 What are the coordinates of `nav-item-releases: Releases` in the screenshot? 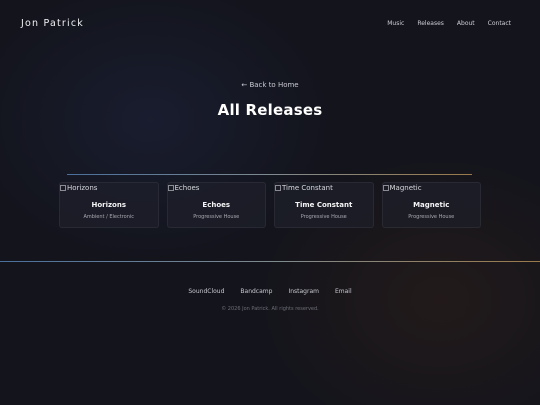 It's located at (430, 23).